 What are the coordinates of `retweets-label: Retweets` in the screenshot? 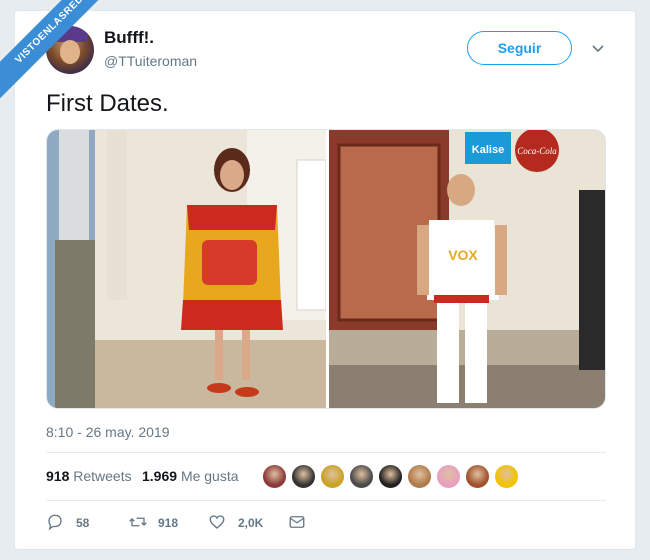 It's located at (102, 476).